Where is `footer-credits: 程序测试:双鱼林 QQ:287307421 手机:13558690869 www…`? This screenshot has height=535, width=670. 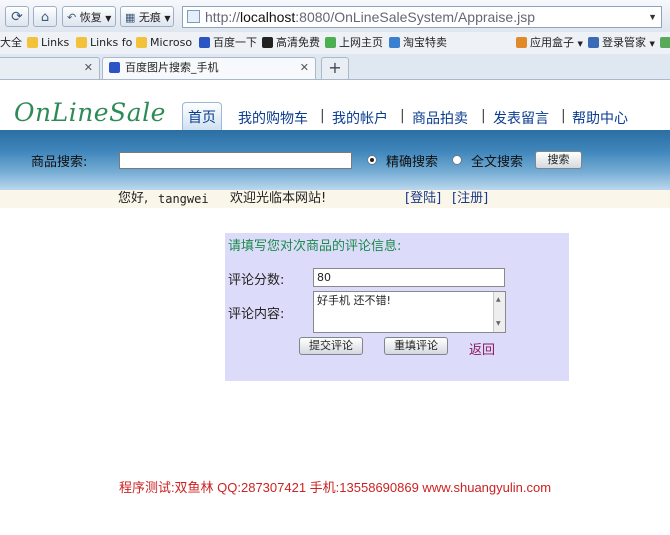 footer-credits: 程序测试:双鱼林 QQ:287307421 手机:13558690869 www… is located at coordinates (335, 487).